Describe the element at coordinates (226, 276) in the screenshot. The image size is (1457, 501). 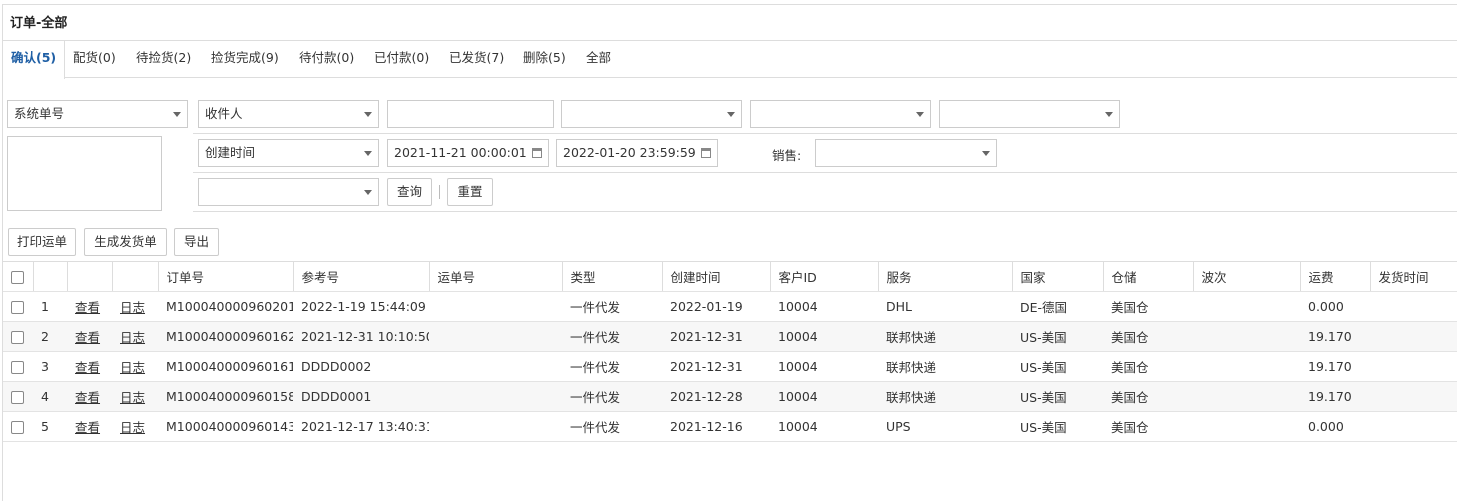
I see `header-order-no: 订单号` at that location.